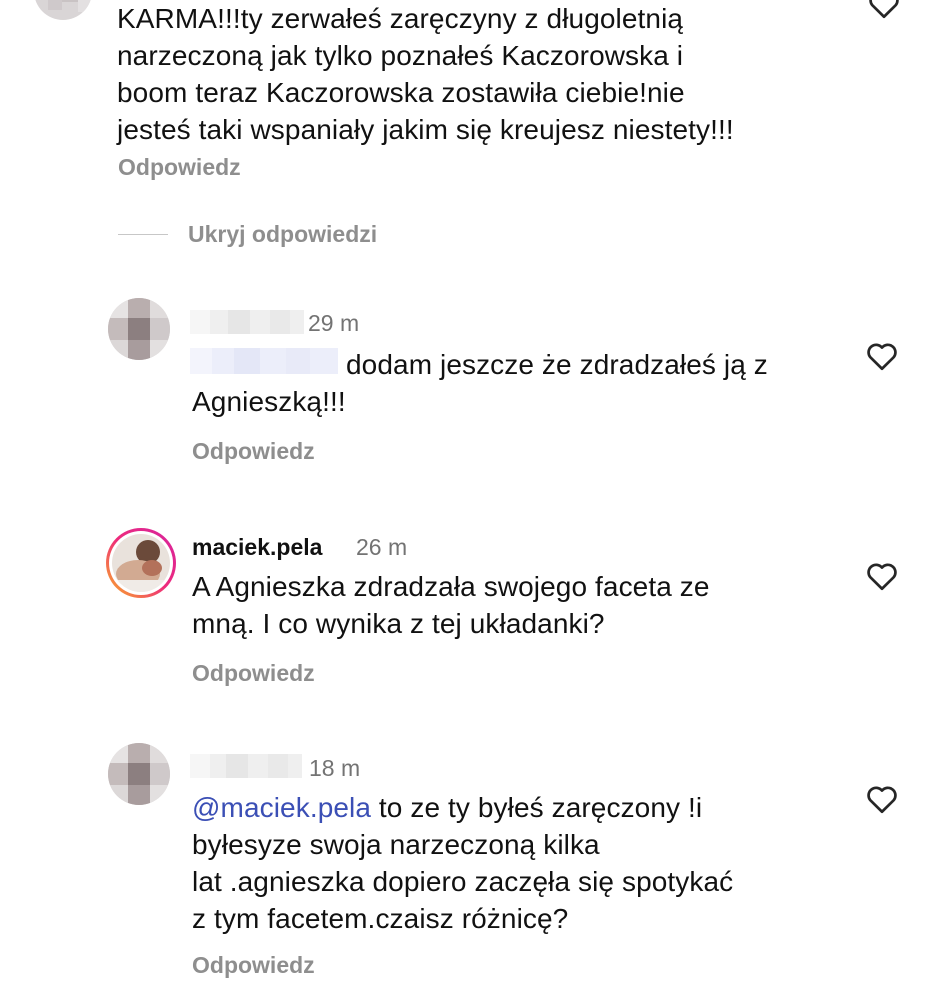 This screenshot has width=930, height=995. Describe the element at coordinates (380, 918) in the screenshot. I see `comment-text-line: z tym facetem.czaisz różnicę?` at that location.